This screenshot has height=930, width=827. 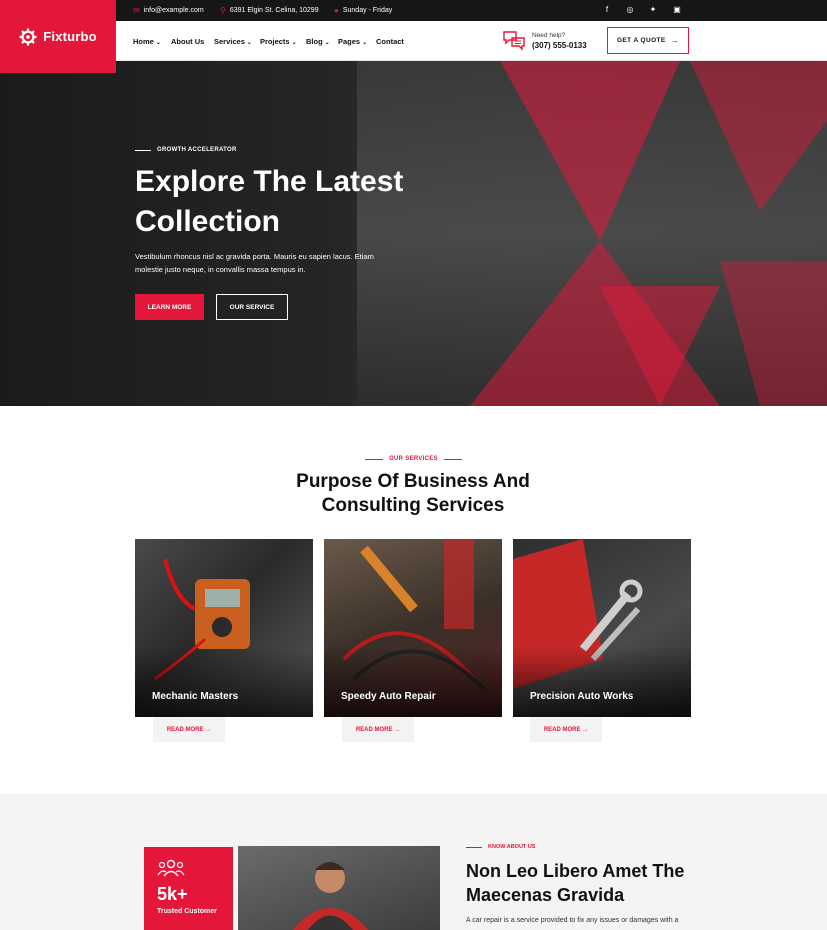 What do you see at coordinates (677, 9) in the screenshot?
I see `linkedin-icon: ▣` at bounding box center [677, 9].